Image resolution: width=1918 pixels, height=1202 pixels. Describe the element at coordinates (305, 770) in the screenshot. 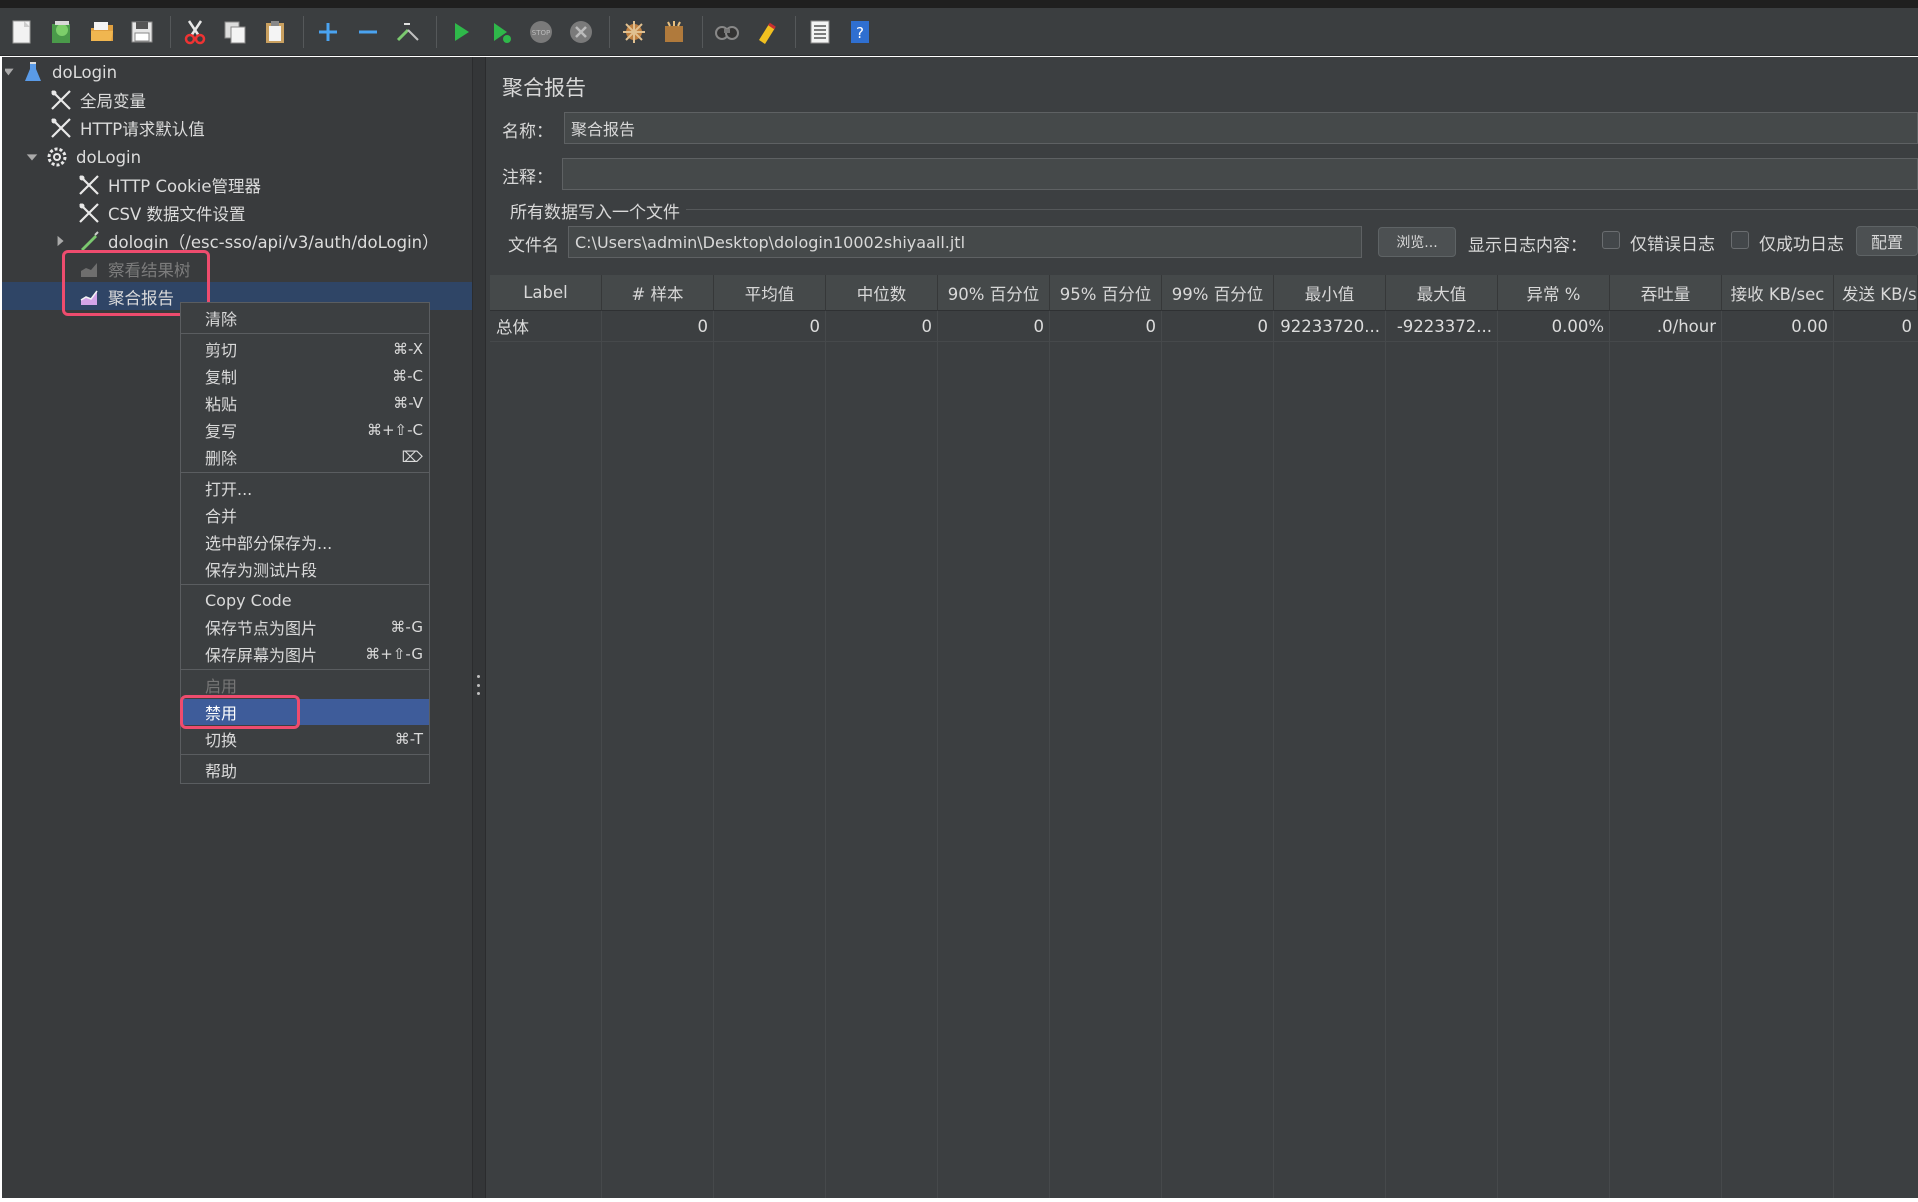

I see `menu-item-help: 帮助` at that location.